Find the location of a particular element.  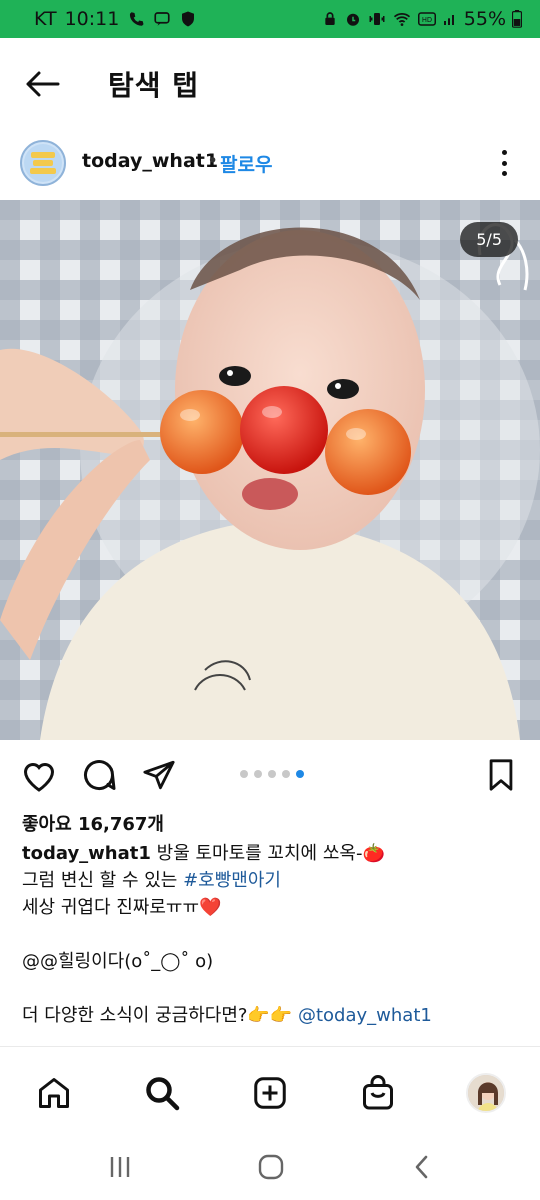

phone-icon is located at coordinates (136, 19).